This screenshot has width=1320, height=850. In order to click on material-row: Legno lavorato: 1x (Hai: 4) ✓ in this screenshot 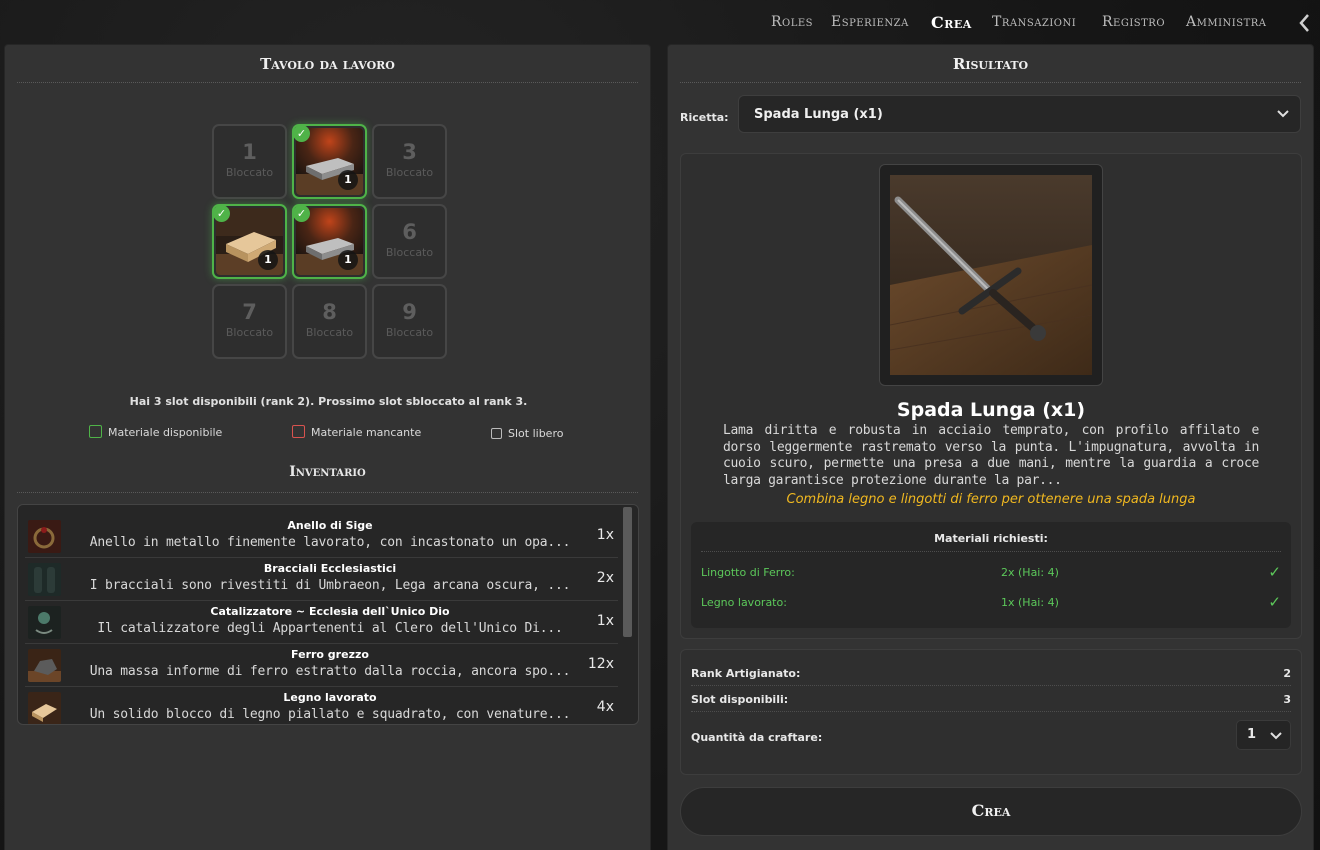, I will do `click(991, 602)`.